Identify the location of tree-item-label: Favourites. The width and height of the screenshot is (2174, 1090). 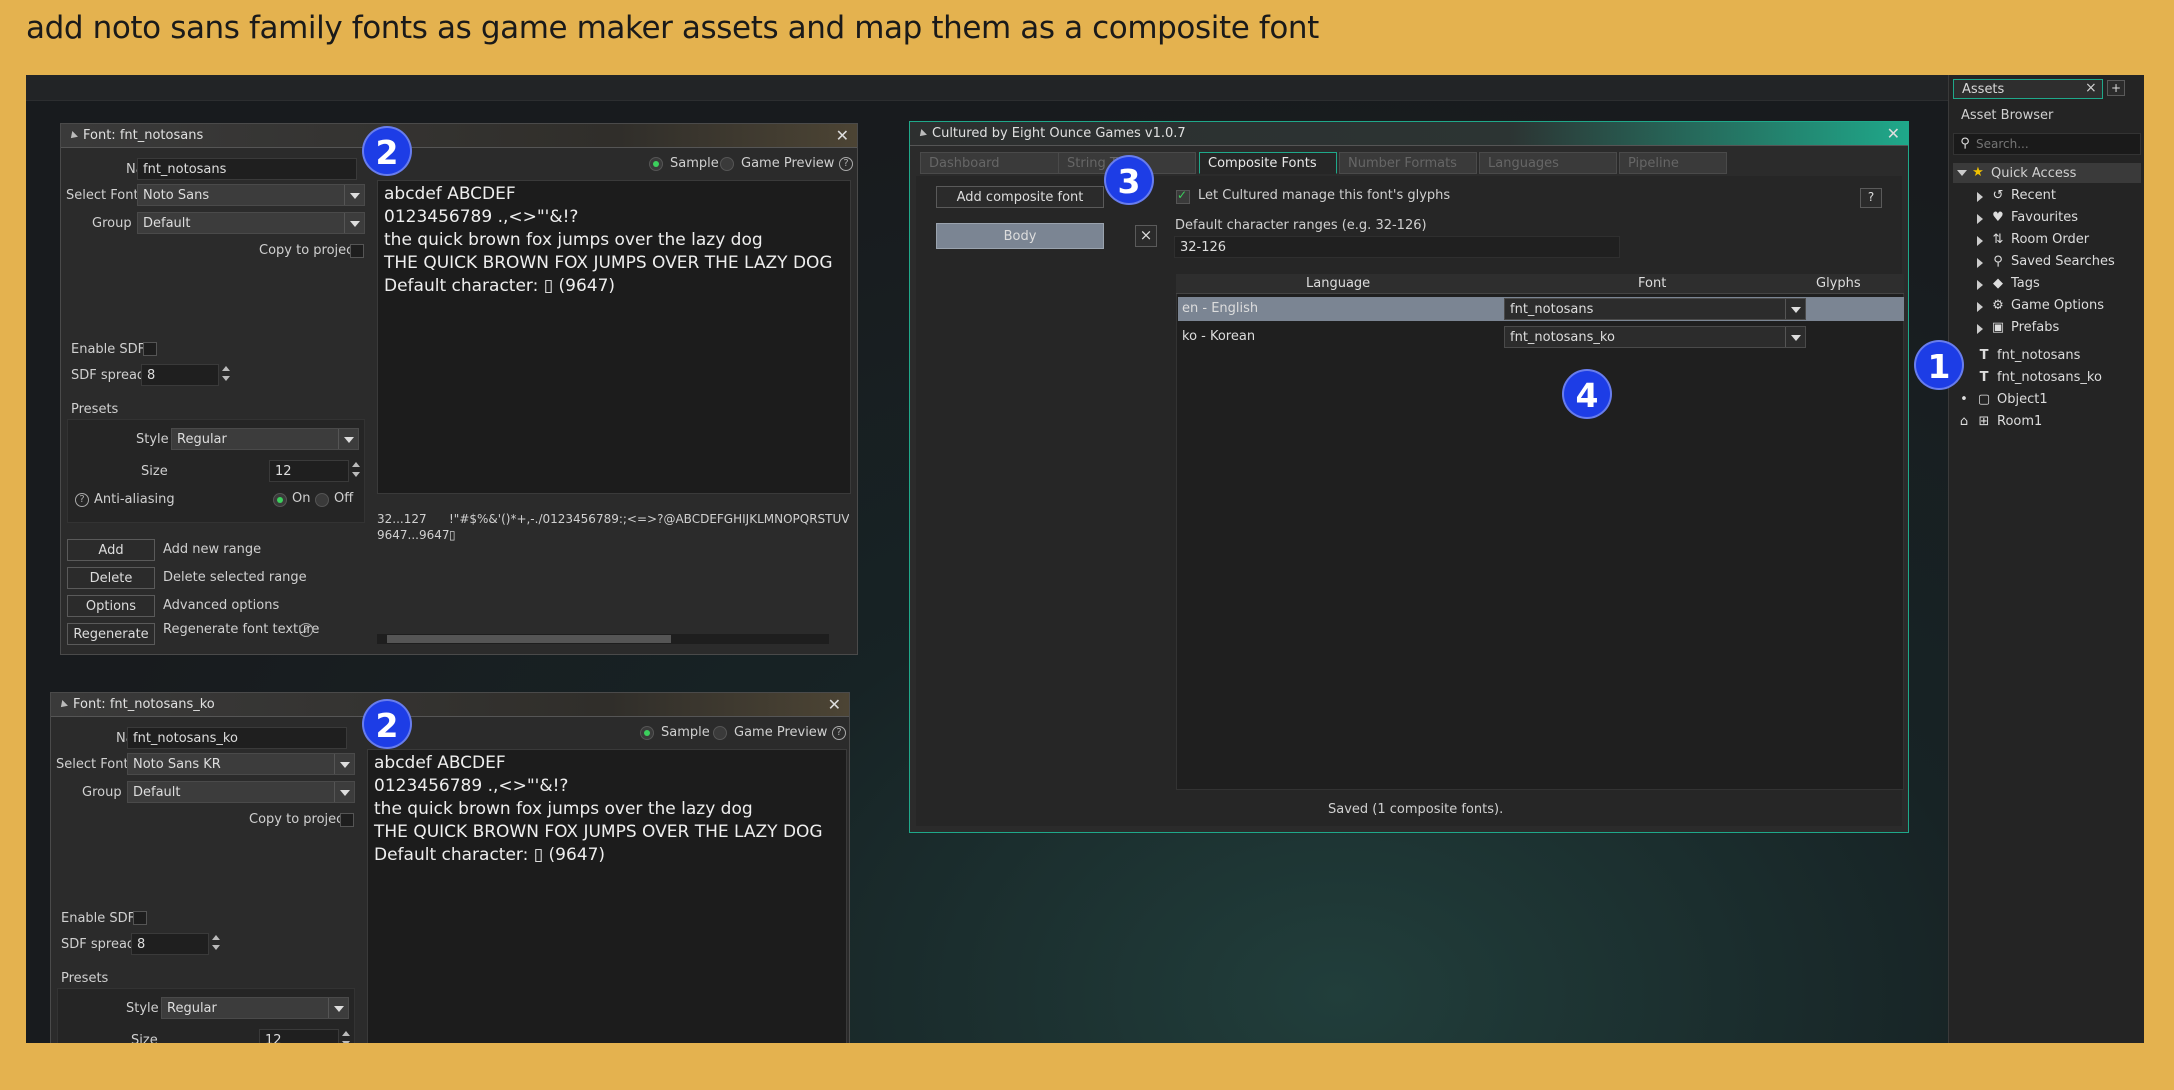
(2044, 217).